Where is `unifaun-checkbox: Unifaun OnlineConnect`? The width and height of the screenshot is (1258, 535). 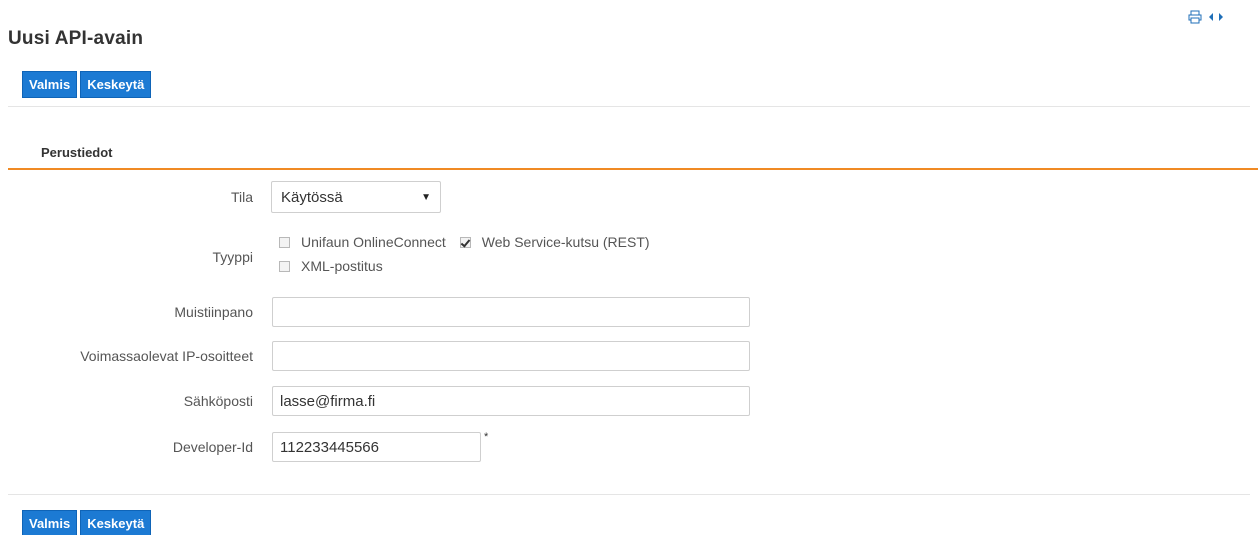
unifaun-checkbox: Unifaun OnlineConnect is located at coordinates (362, 242).